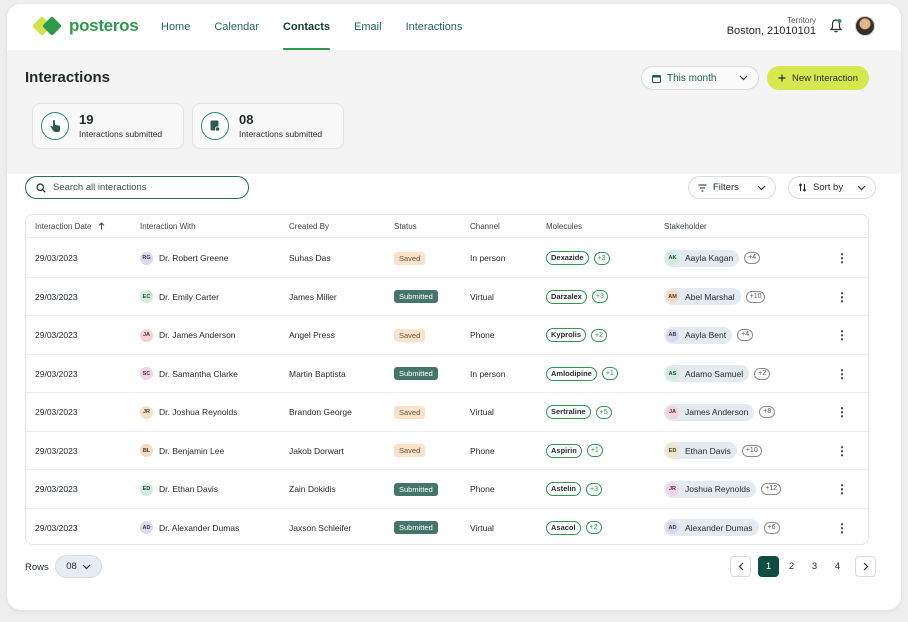 This screenshot has height=622, width=908. Describe the element at coordinates (198, 374) in the screenshot. I see `contact-name: Dr. Samantha Clarke` at that location.